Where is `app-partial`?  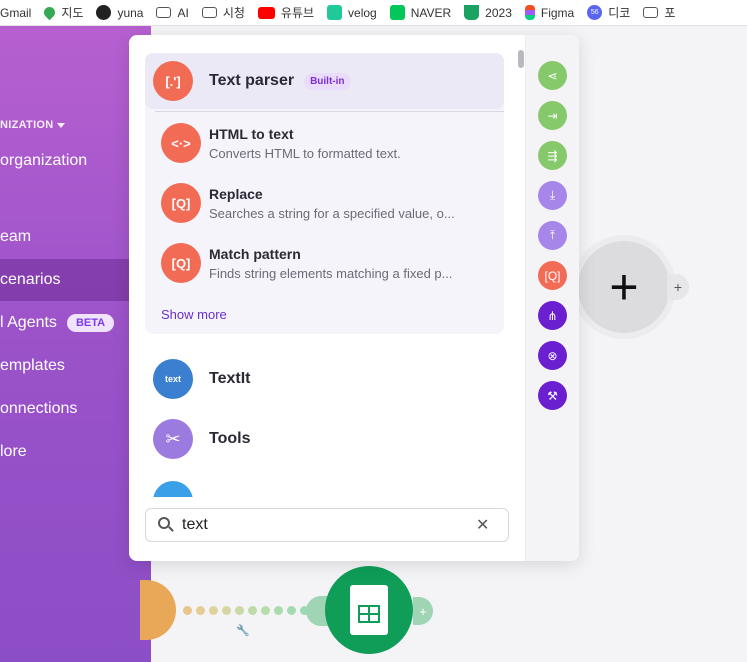
app-partial is located at coordinates (328, 488).